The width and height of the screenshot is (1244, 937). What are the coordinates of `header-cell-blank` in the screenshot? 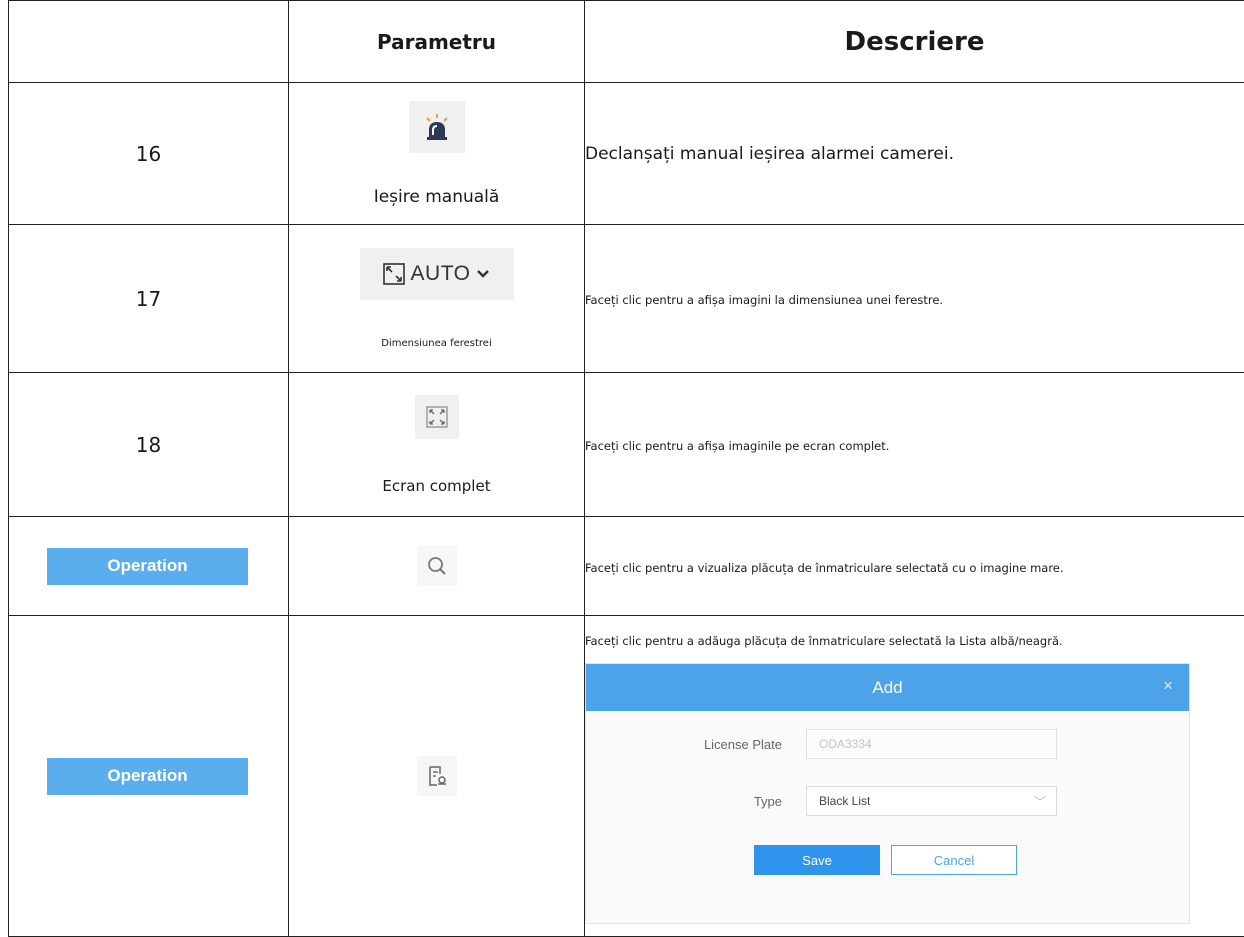 It's located at (149, 42).